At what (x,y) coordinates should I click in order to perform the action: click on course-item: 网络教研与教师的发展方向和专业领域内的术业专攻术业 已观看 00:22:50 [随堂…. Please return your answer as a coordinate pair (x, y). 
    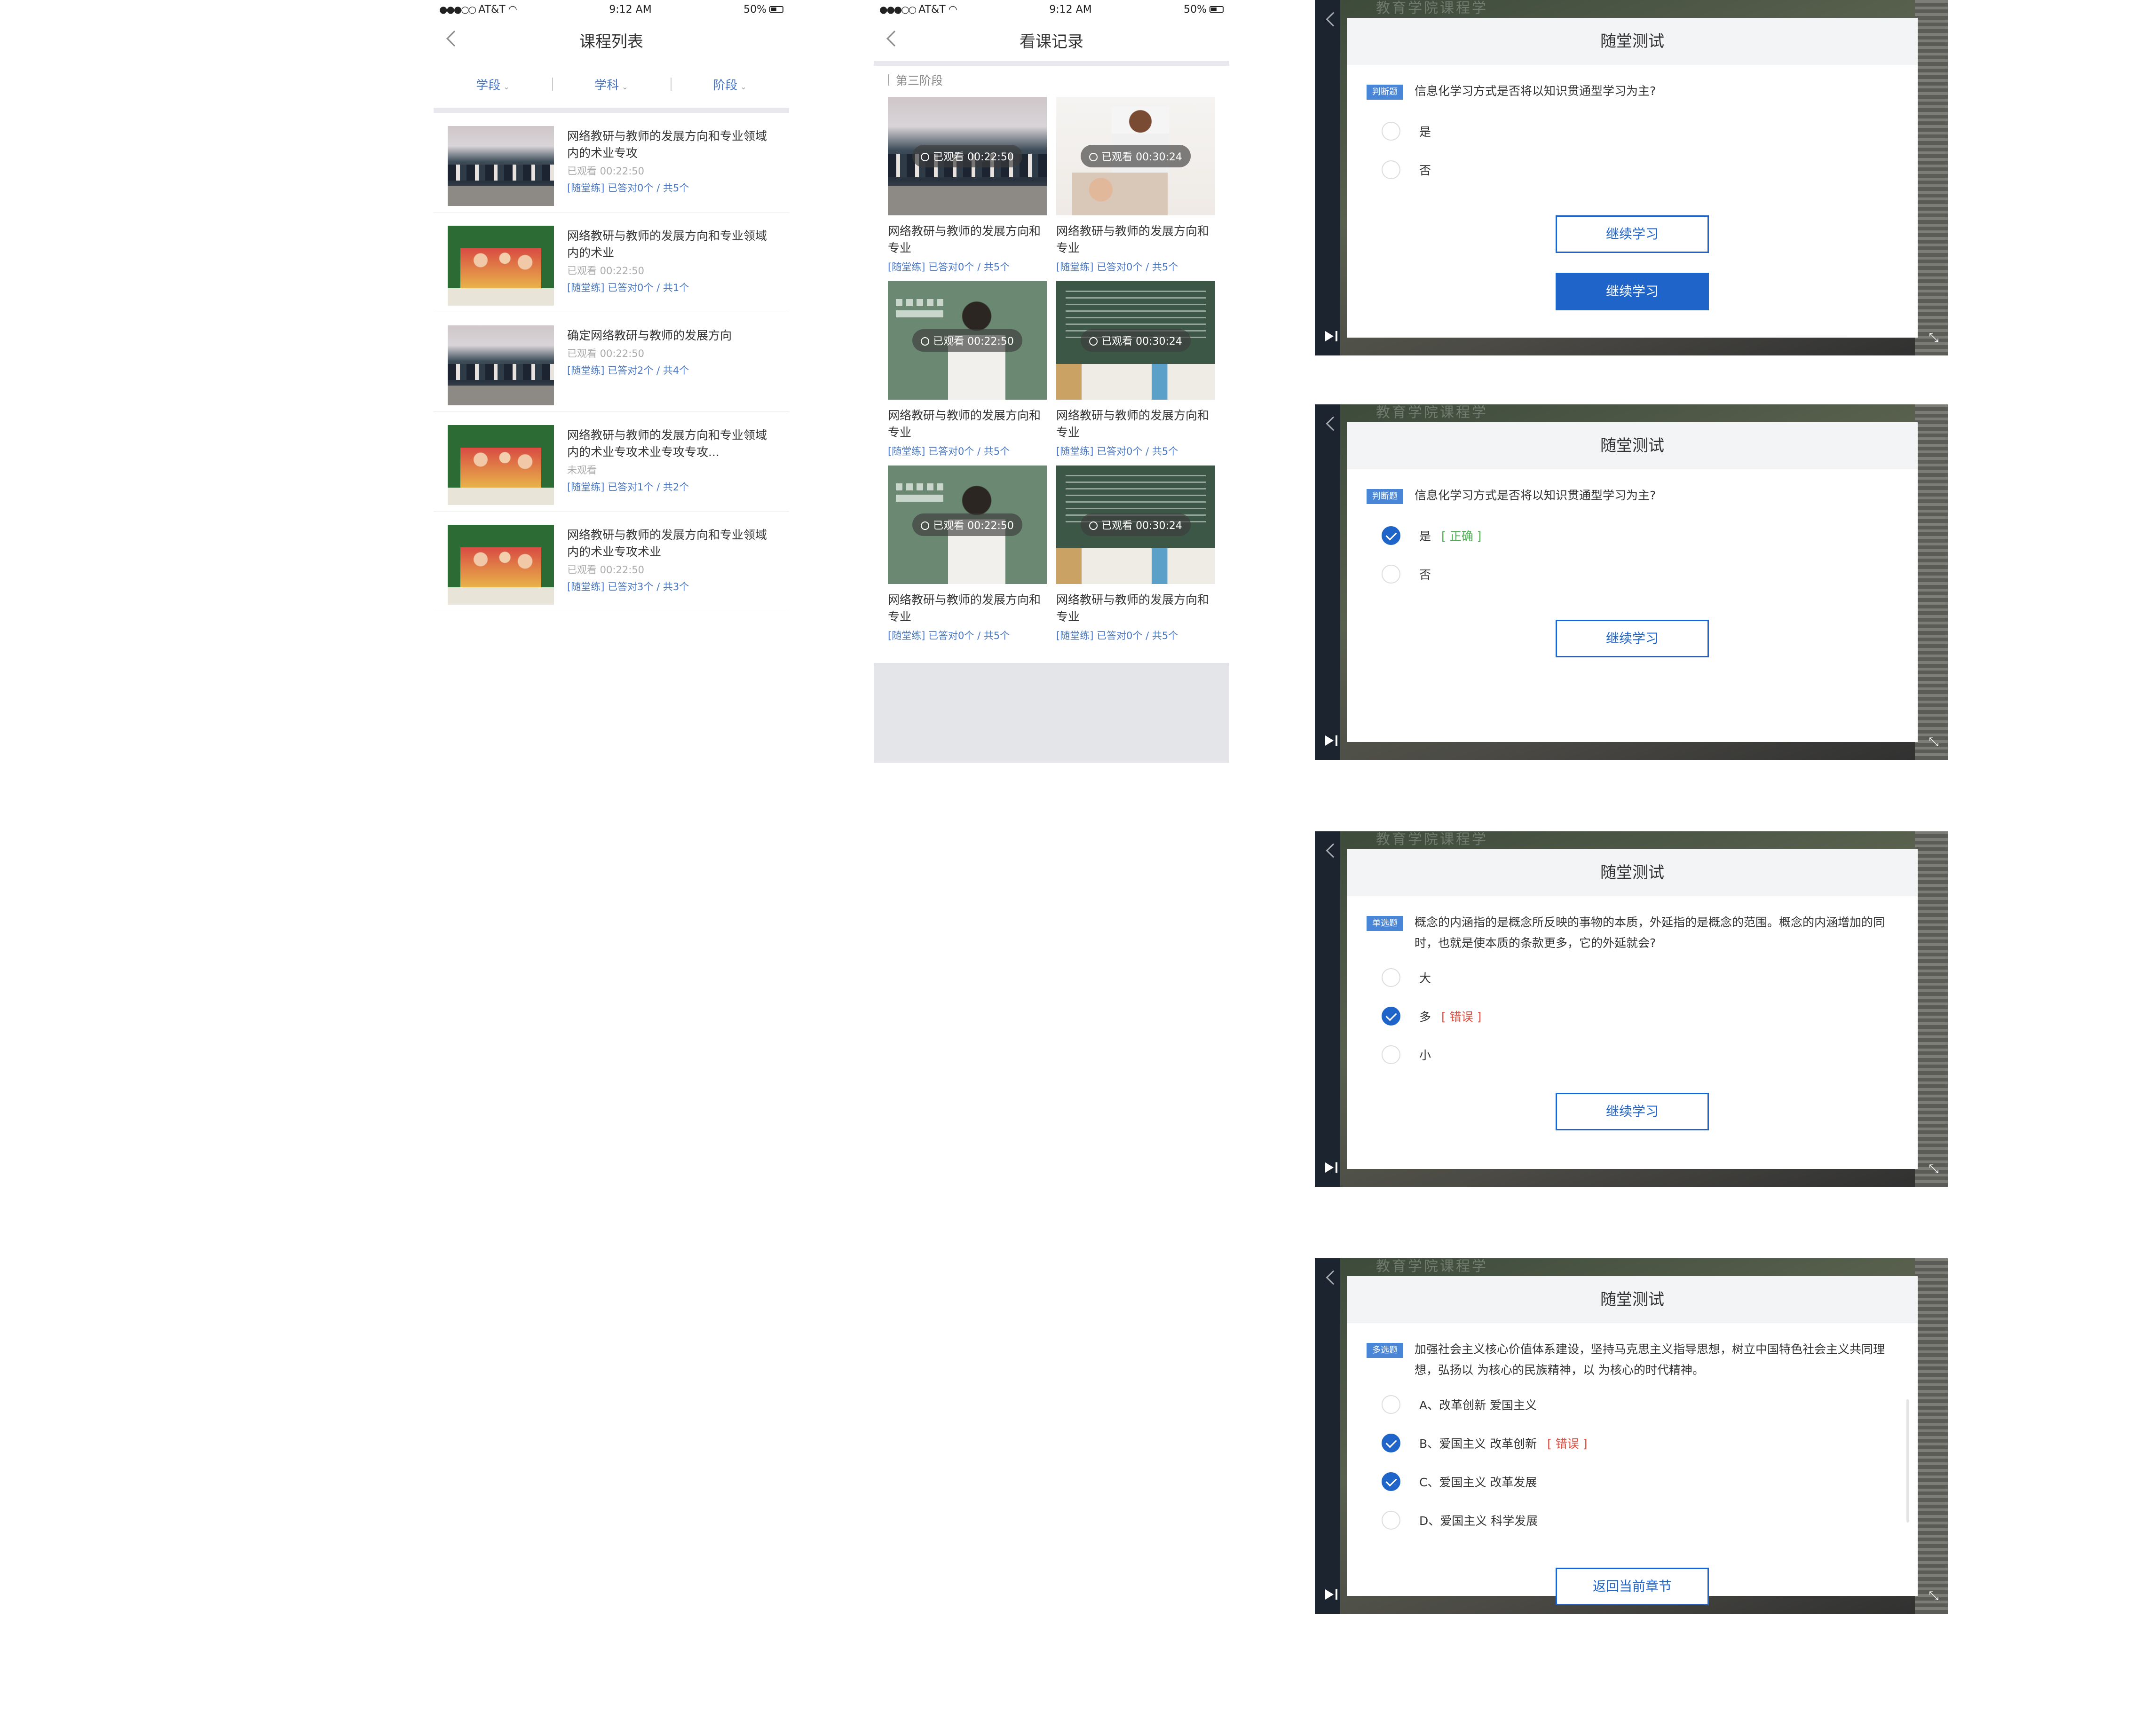
    Looking at the image, I should click on (612, 561).